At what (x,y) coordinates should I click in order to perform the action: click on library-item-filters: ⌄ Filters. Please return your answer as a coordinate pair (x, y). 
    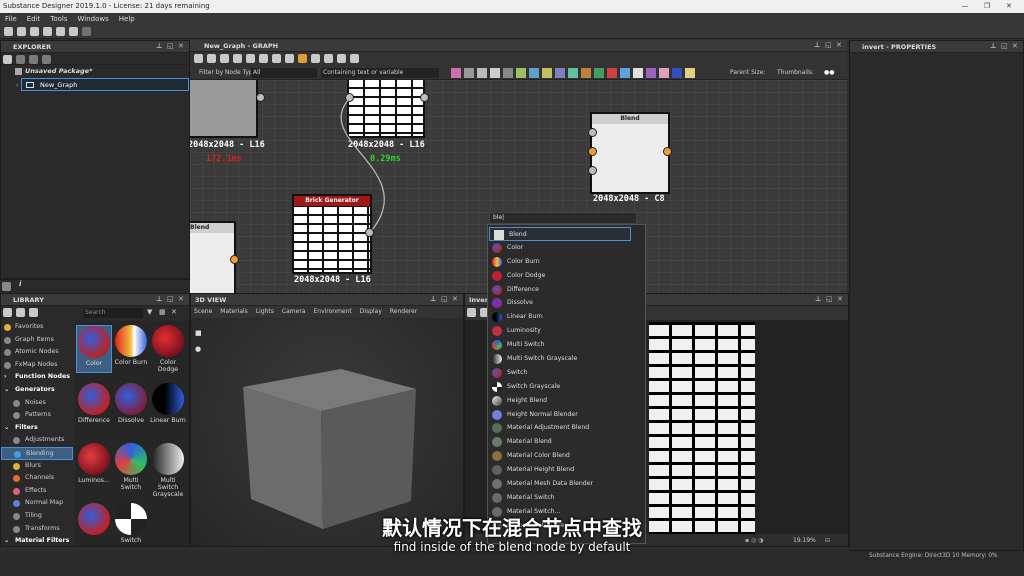
    Looking at the image, I should click on (37, 428).